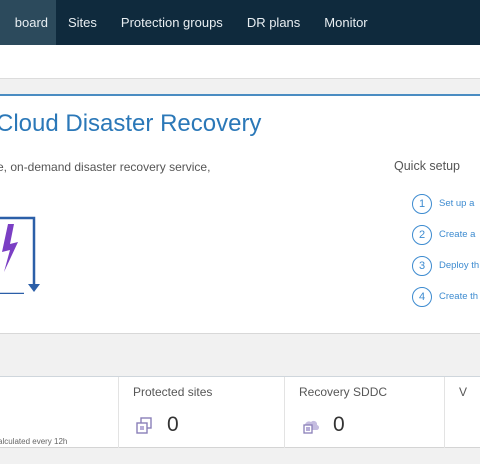  What do you see at coordinates (311, 427) in the screenshot?
I see `recovery-sddc-icon` at bounding box center [311, 427].